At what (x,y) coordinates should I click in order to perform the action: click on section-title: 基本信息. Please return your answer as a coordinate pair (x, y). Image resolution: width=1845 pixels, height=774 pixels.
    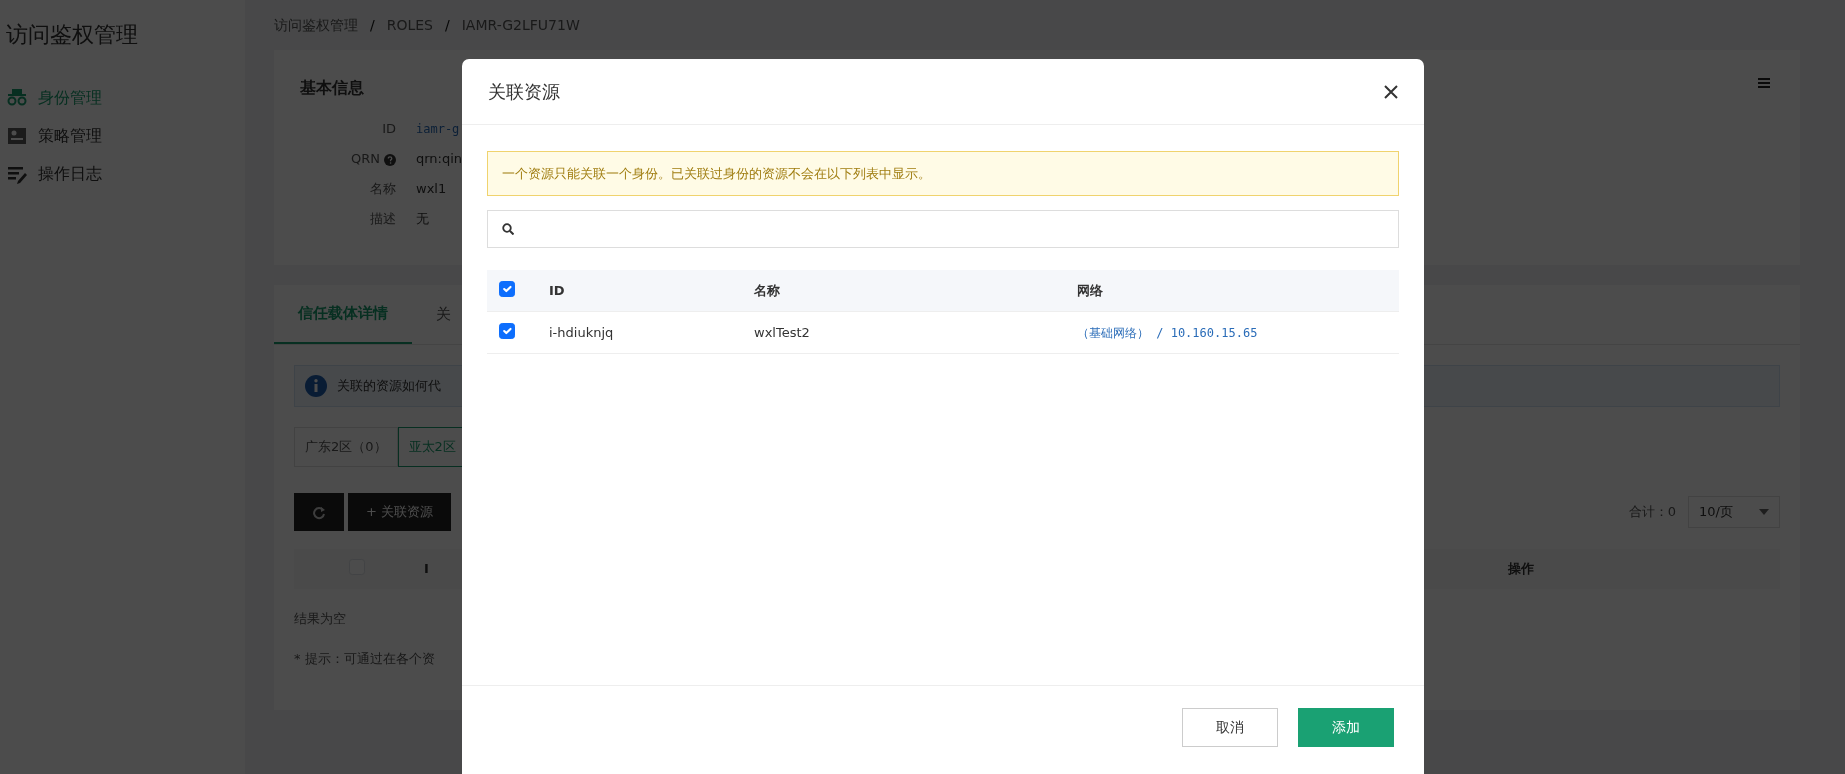
    Looking at the image, I should click on (332, 88).